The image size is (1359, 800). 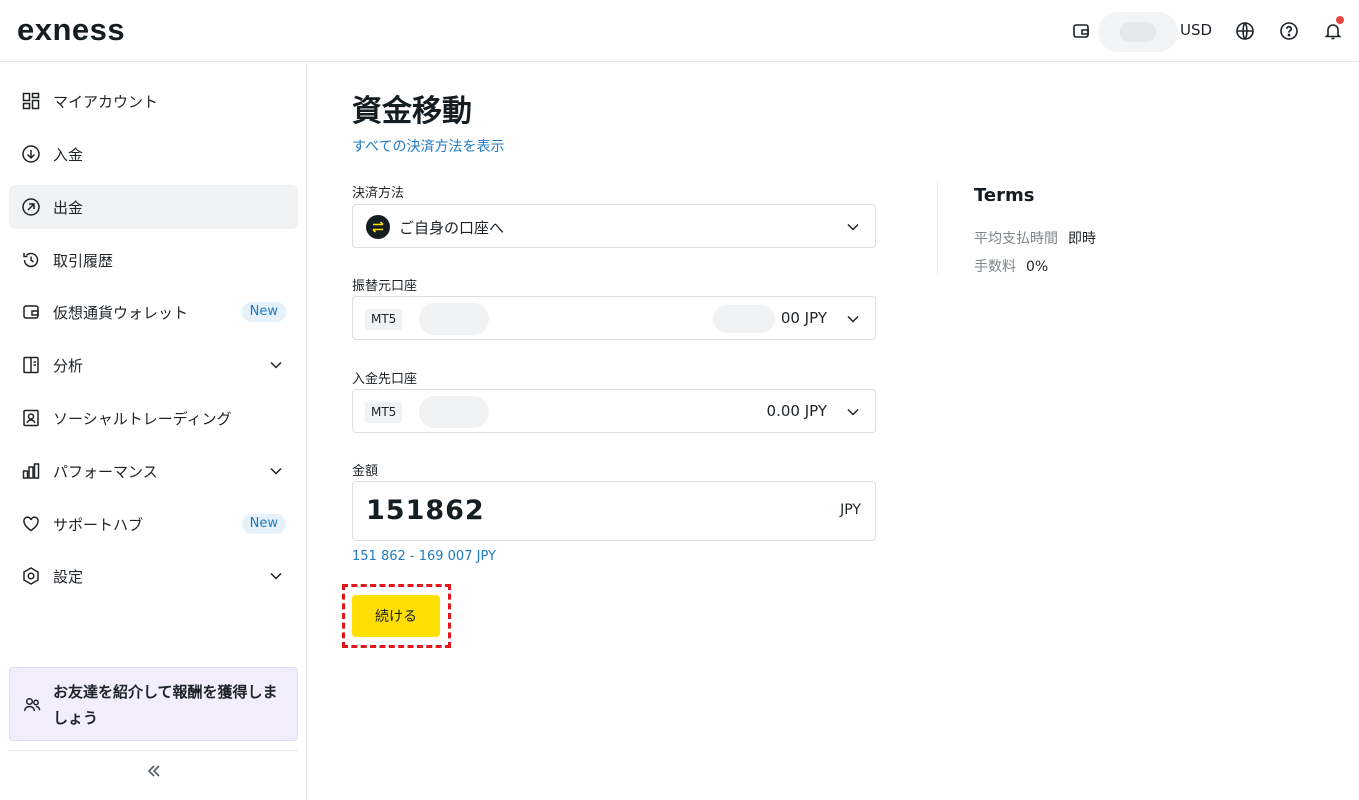 I want to click on sidebar-item-crypto-wallet: 仮想通貨ウォレット New, so click(x=153, y=312).